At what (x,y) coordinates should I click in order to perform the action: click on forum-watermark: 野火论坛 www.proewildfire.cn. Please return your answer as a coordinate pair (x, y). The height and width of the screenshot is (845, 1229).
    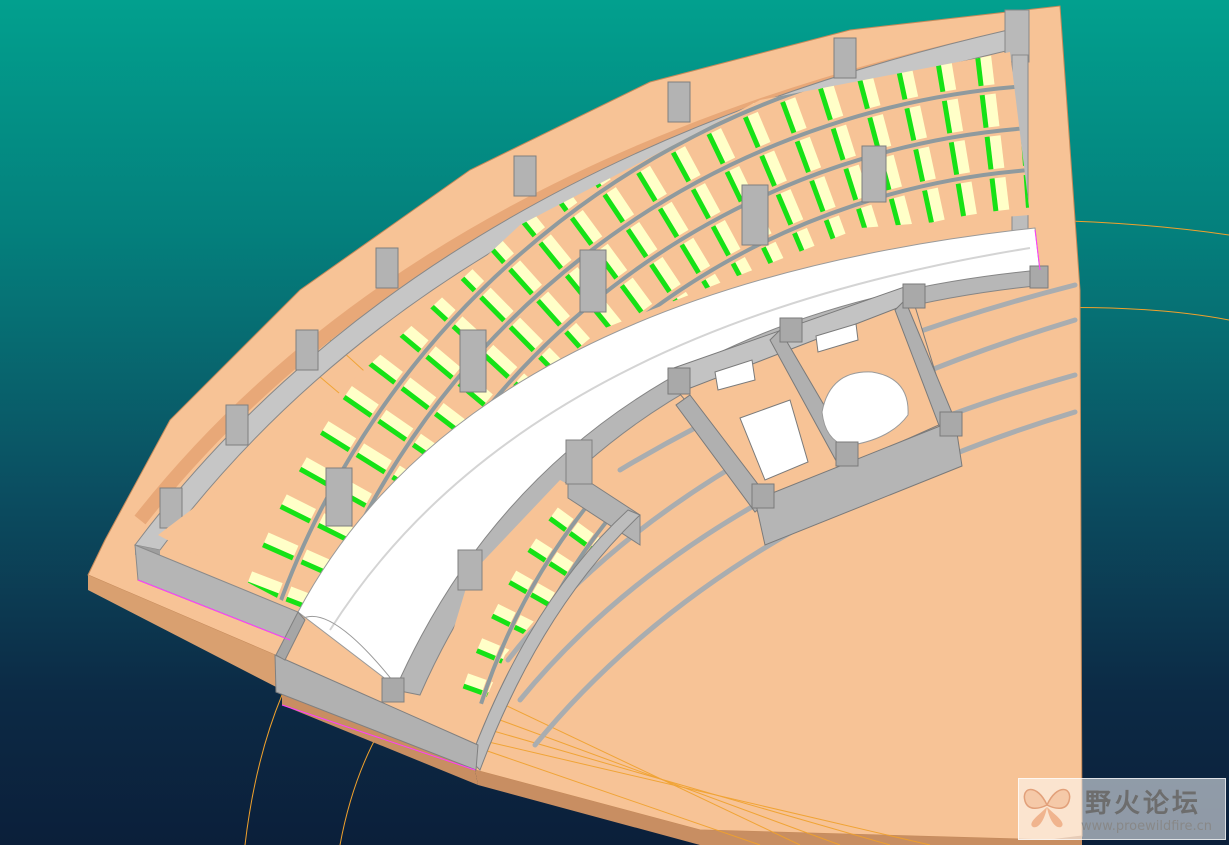
    Looking at the image, I should click on (1122, 809).